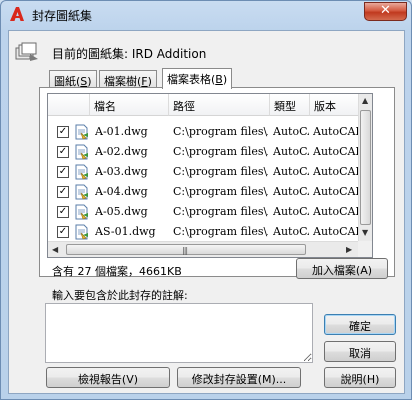 The width and height of the screenshot is (412, 400). I want to click on column-header-filename: 檔名, so click(129, 105).